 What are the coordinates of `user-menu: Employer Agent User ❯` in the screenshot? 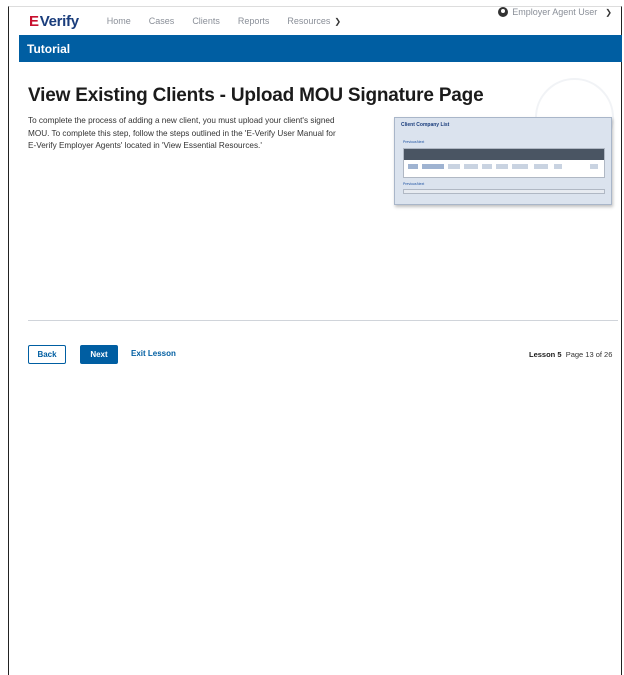 It's located at (555, 12).